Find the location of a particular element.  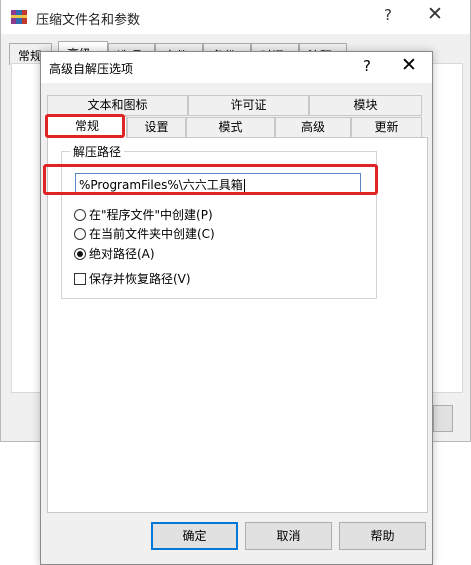

tab-text-and-icon: 文本和图标 is located at coordinates (117, 105).